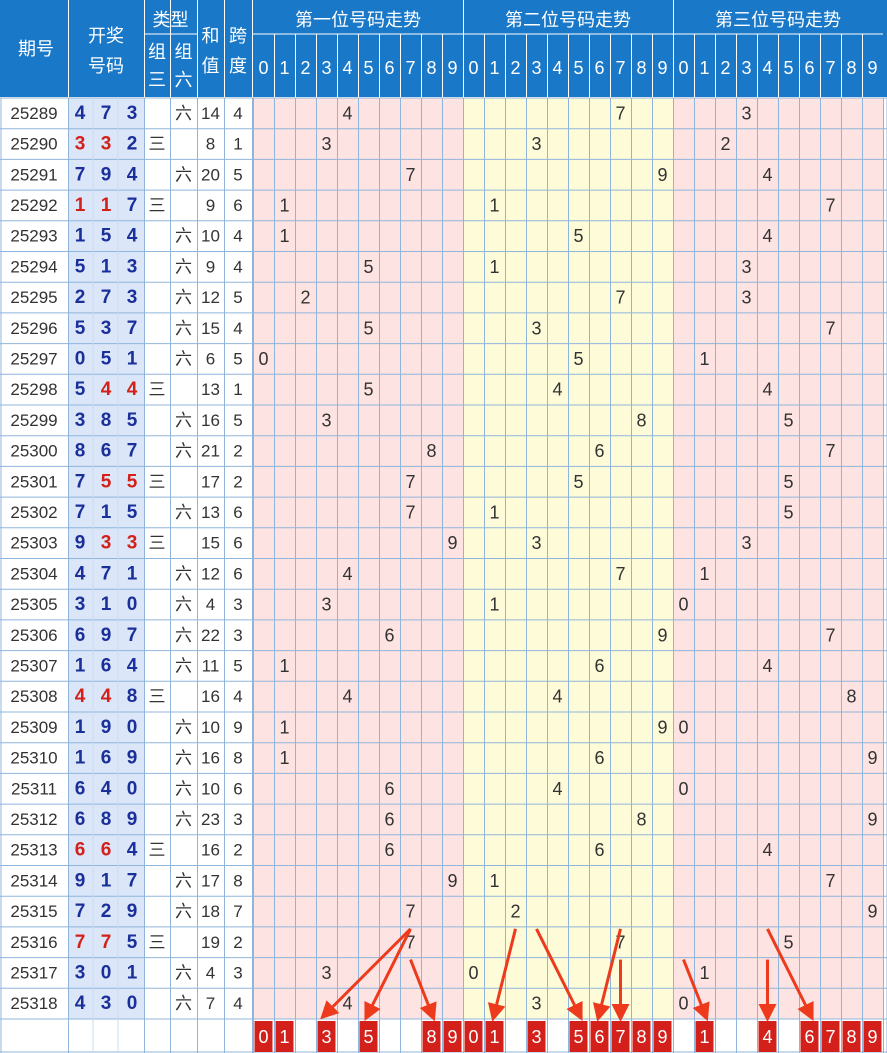  I want to click on span-value: 7, so click(237, 911).